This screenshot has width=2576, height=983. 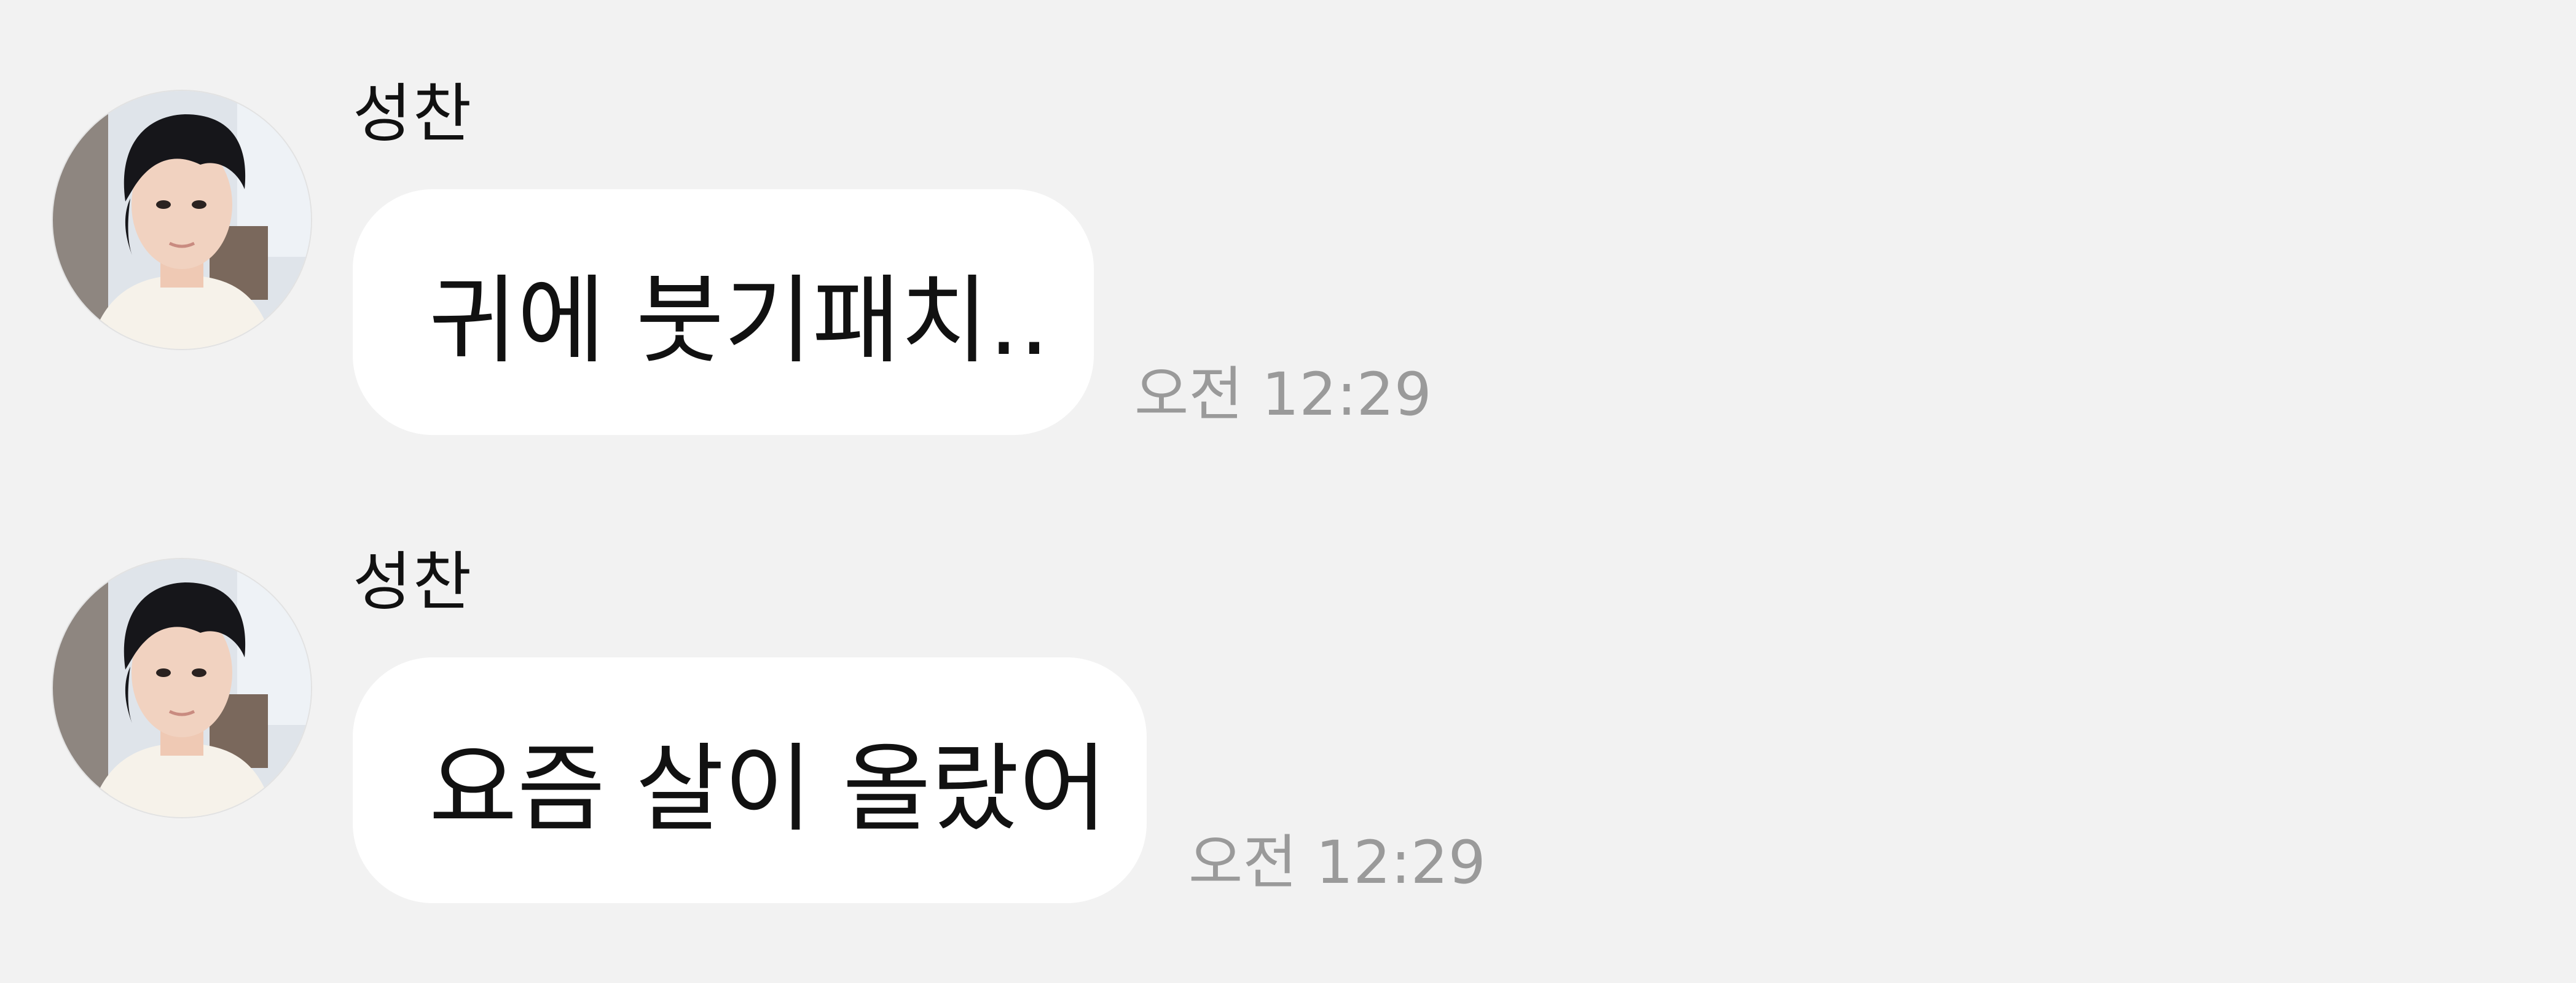 I want to click on message-text: 귀에 붓기패치.., so click(x=739, y=321).